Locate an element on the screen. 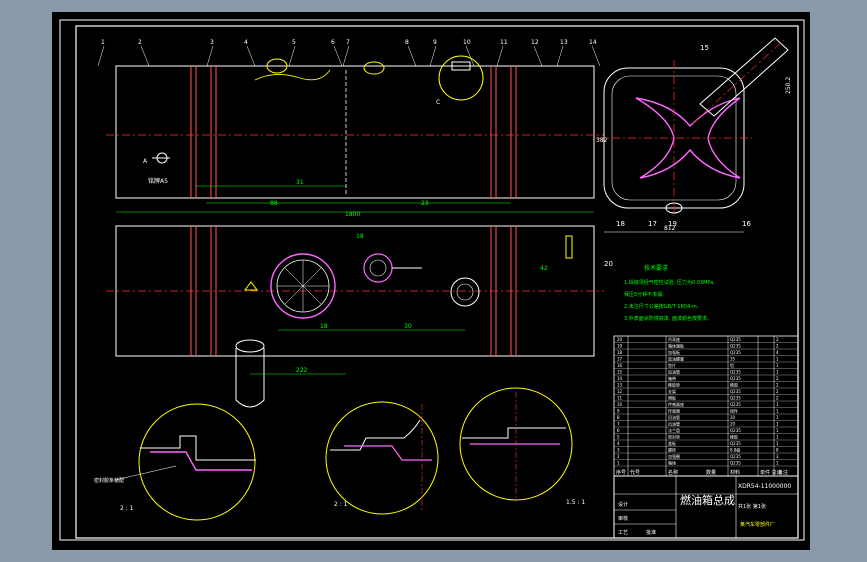  balloon-number: 15 is located at coordinates (704, 48).